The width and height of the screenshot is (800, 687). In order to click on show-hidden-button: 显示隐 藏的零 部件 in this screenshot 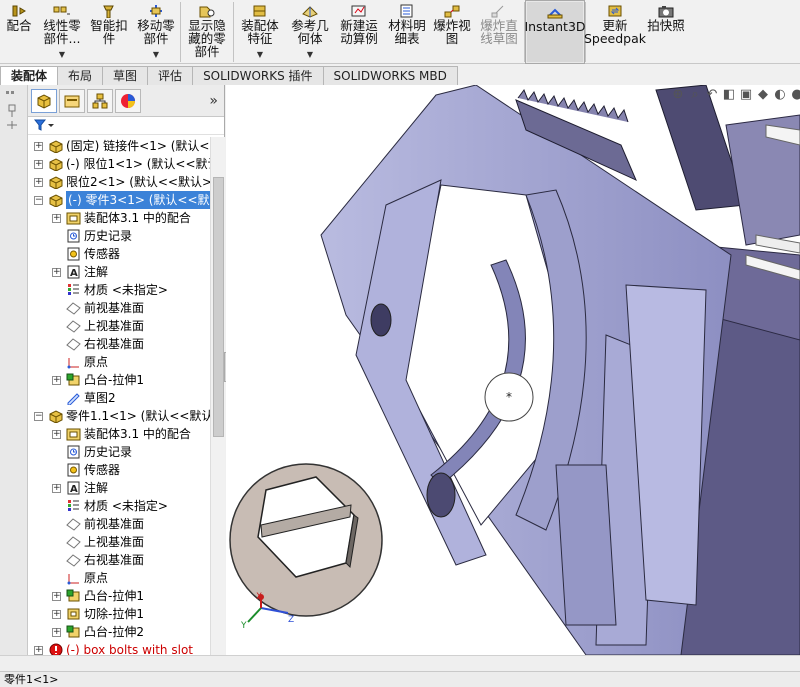, I will do `click(207, 32)`.